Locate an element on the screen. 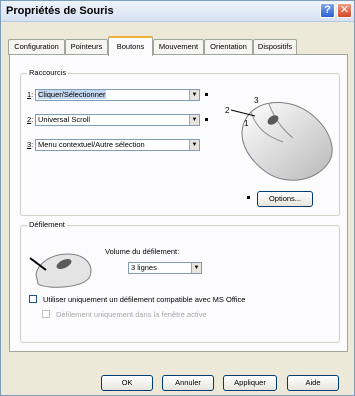 Image resolution: width=355 pixels, height=396 pixels. cancel-button: Annuler is located at coordinates (188, 383).